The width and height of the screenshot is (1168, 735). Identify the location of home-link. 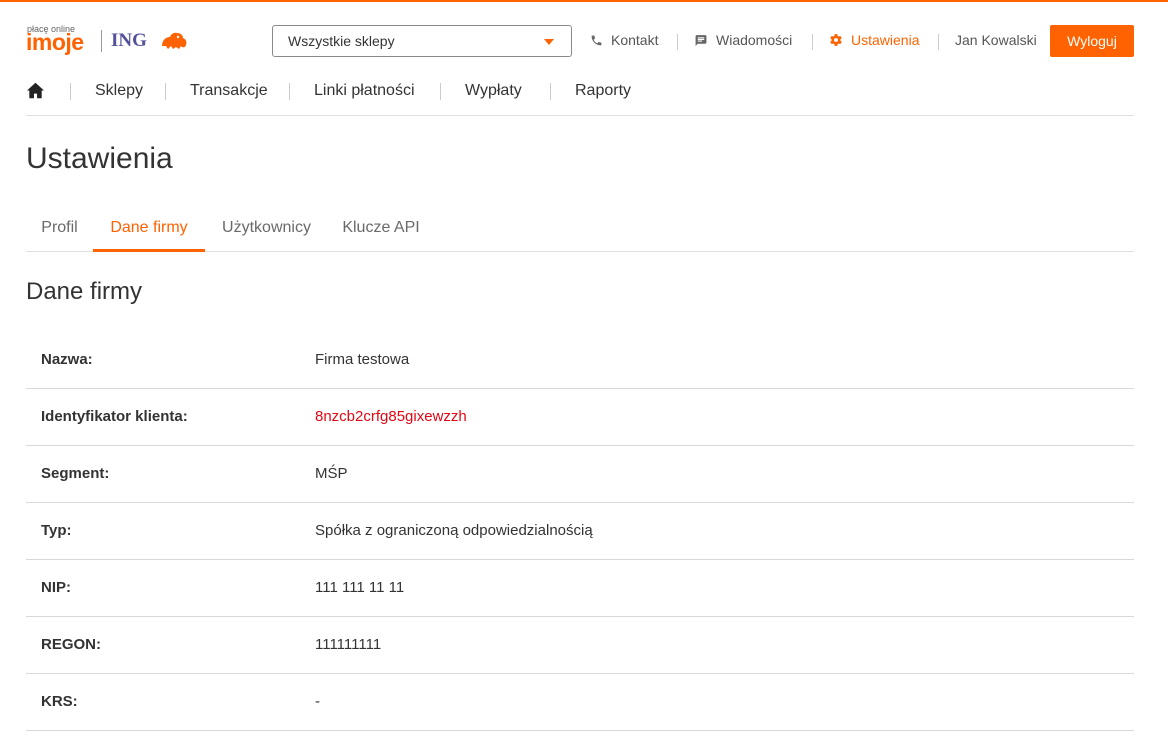
(35, 92).